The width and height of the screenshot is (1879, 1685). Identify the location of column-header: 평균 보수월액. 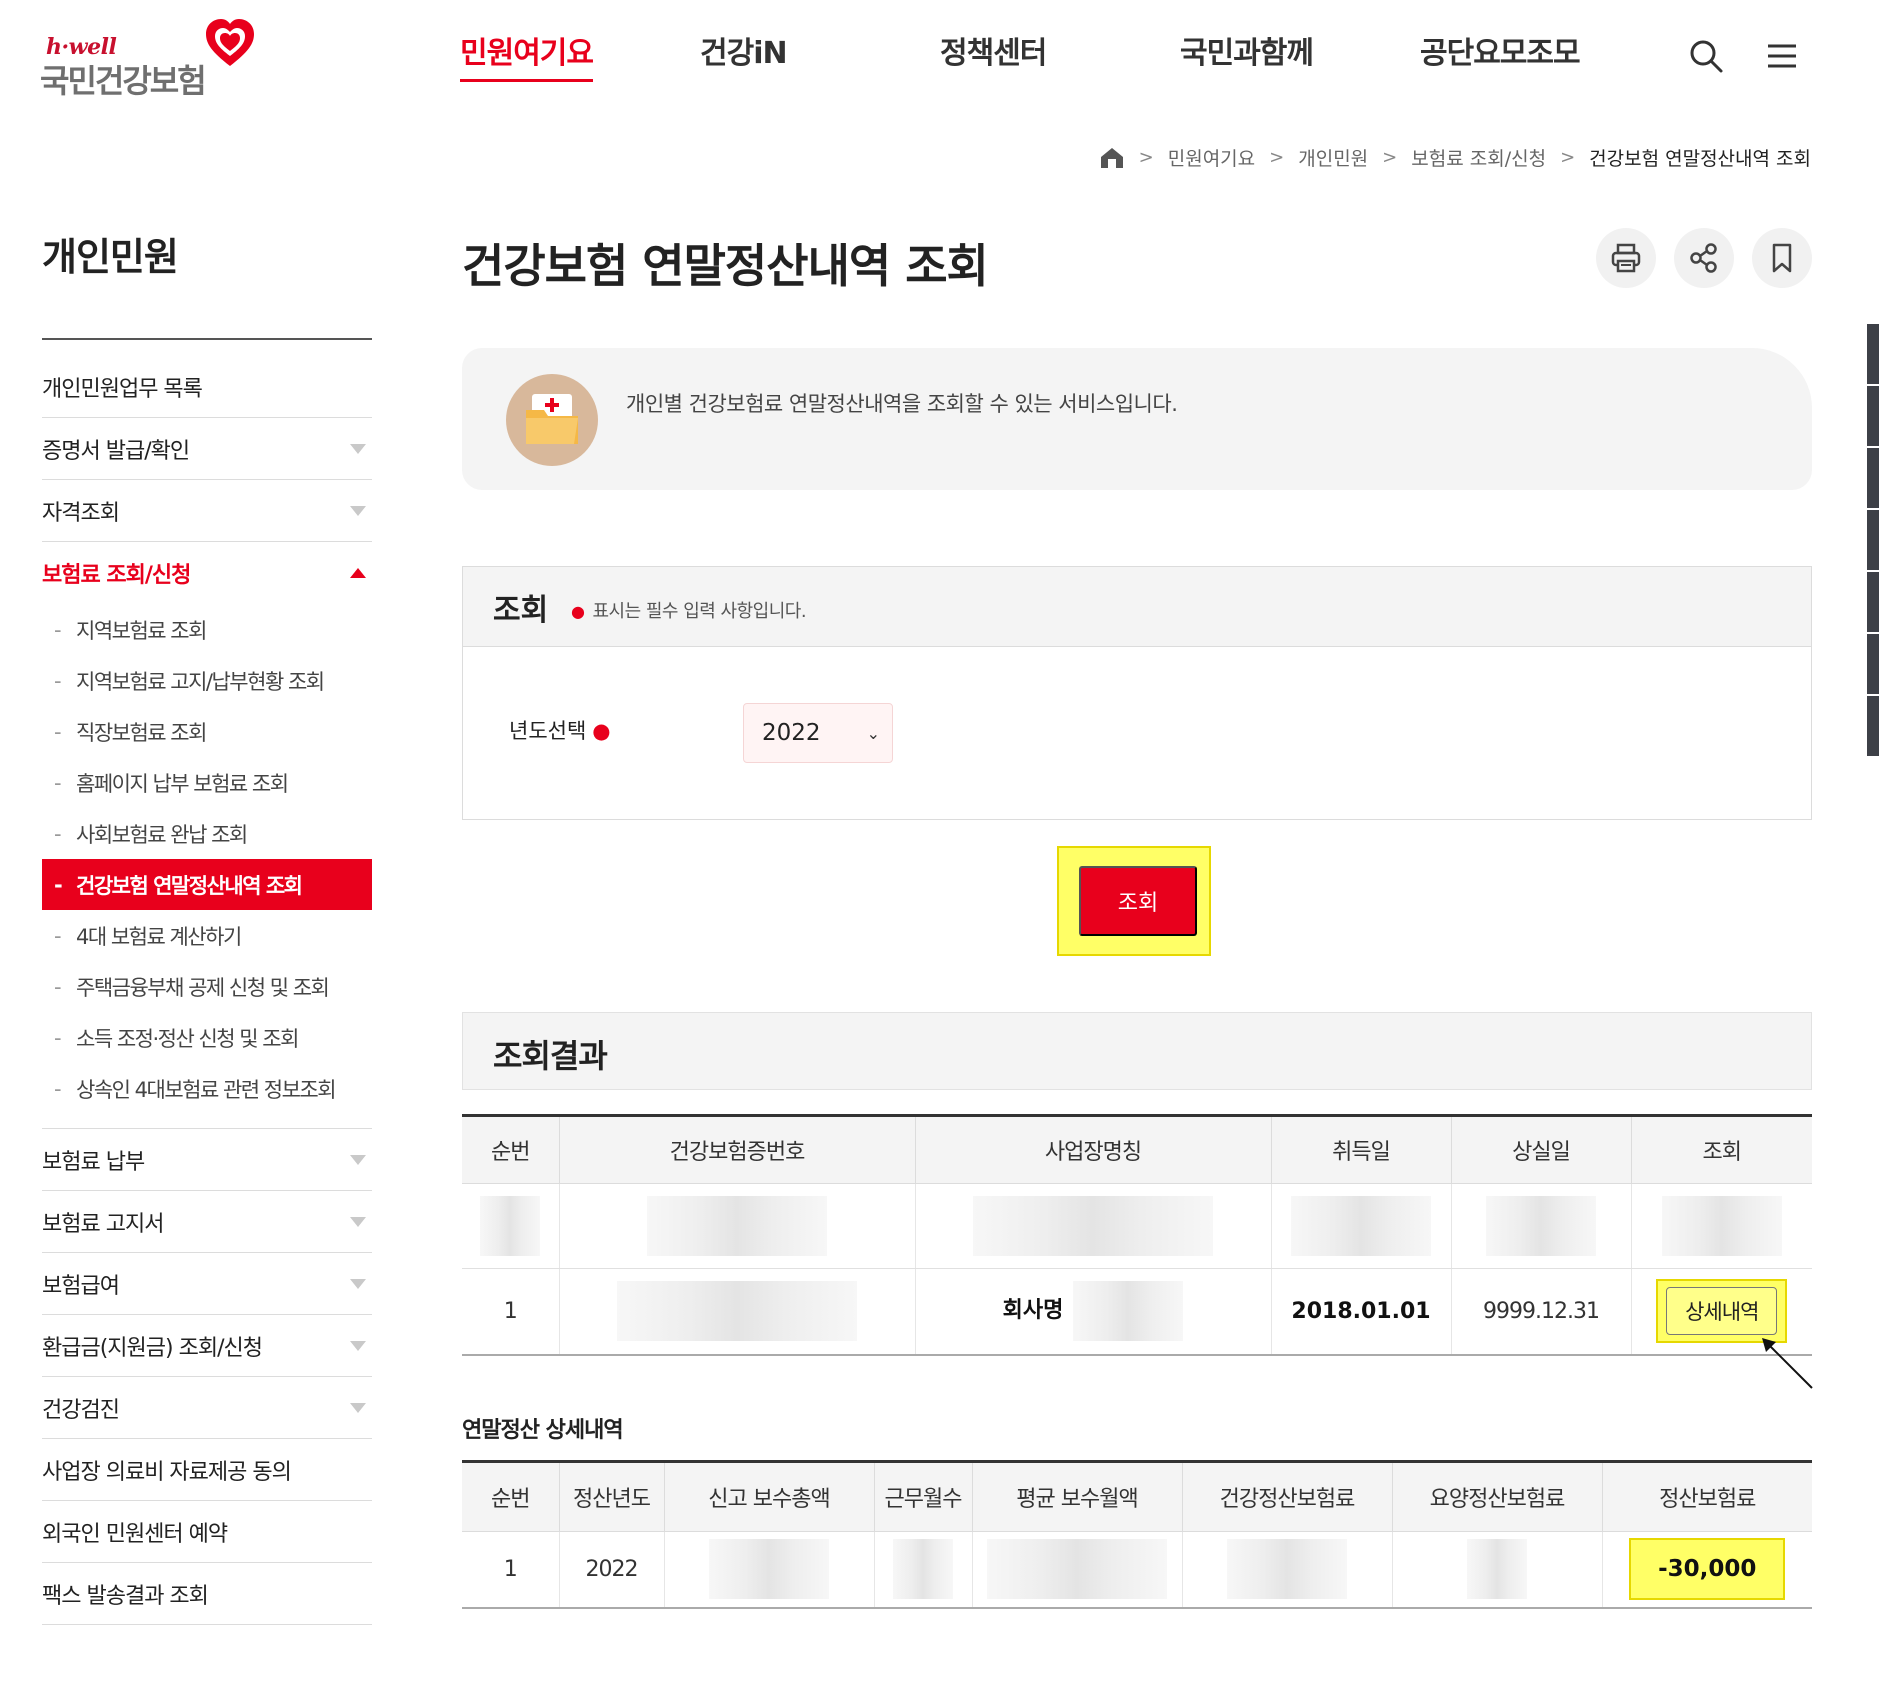
(1077, 1496).